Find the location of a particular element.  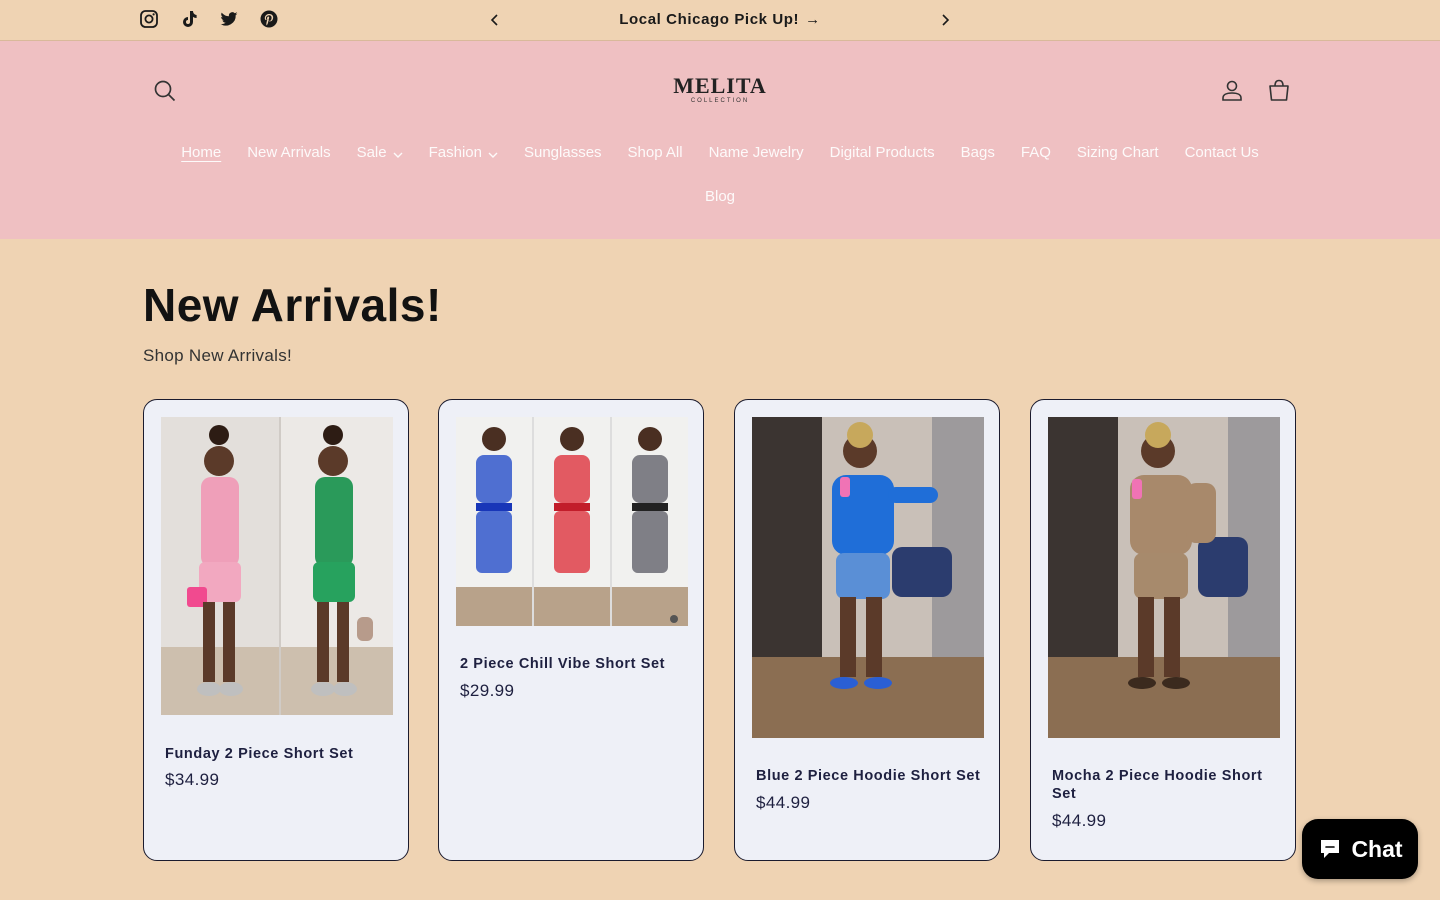

product-card: Mocha 2 Piece Hoodie Short Set $44.99 is located at coordinates (1163, 630).